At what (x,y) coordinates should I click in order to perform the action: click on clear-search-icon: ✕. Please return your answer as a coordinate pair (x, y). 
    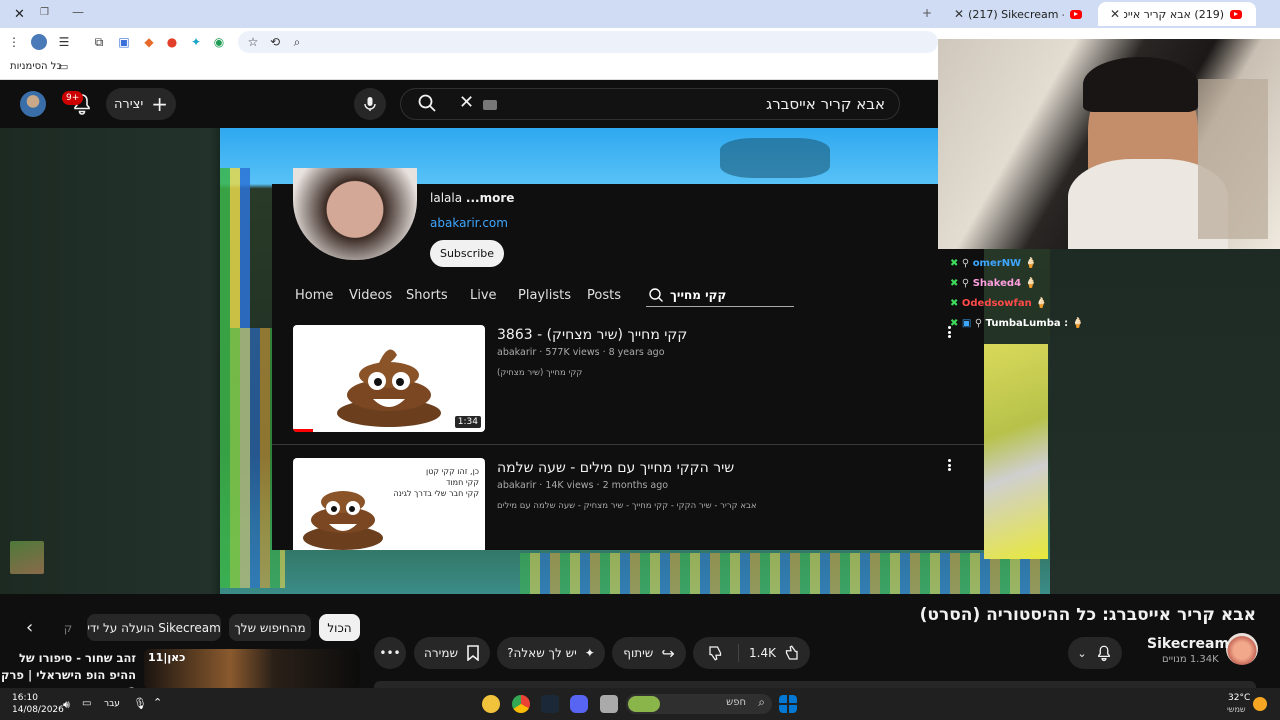
    Looking at the image, I should click on (466, 102).